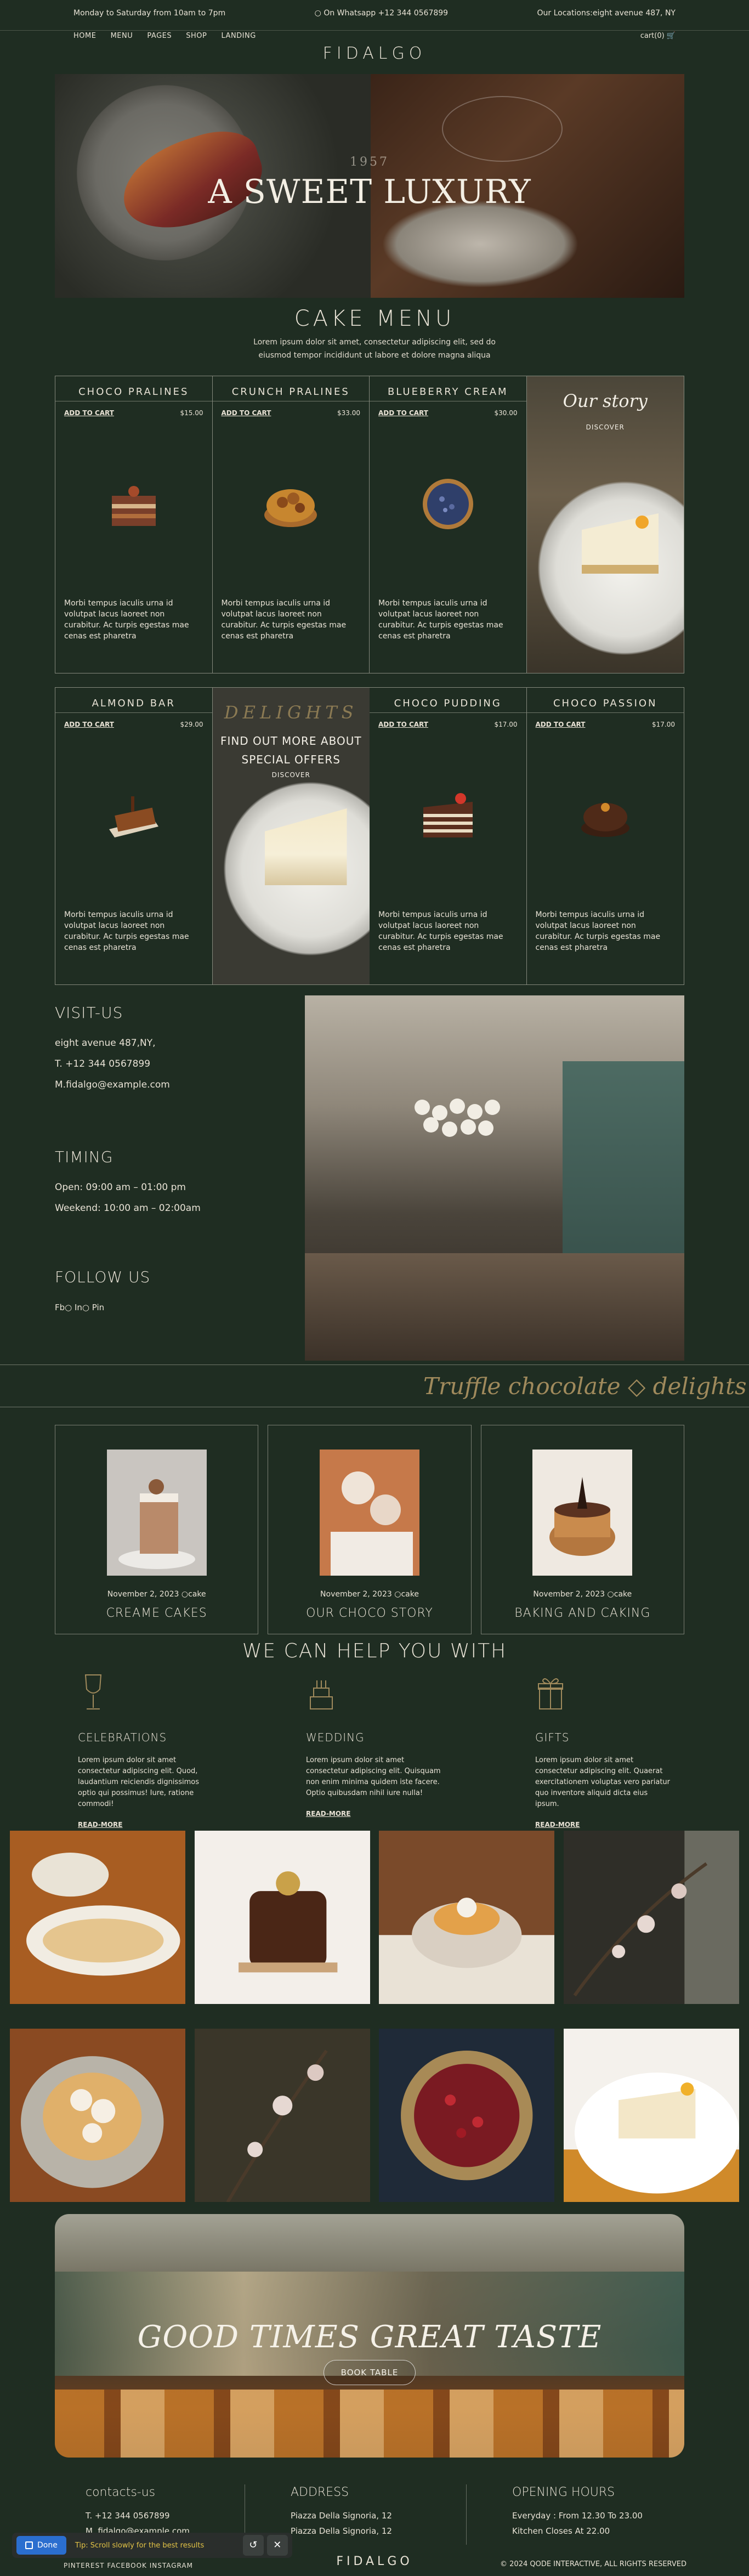 This screenshot has height=2576, width=749. I want to click on book-table-button: BOOK TABLE, so click(370, 2372).